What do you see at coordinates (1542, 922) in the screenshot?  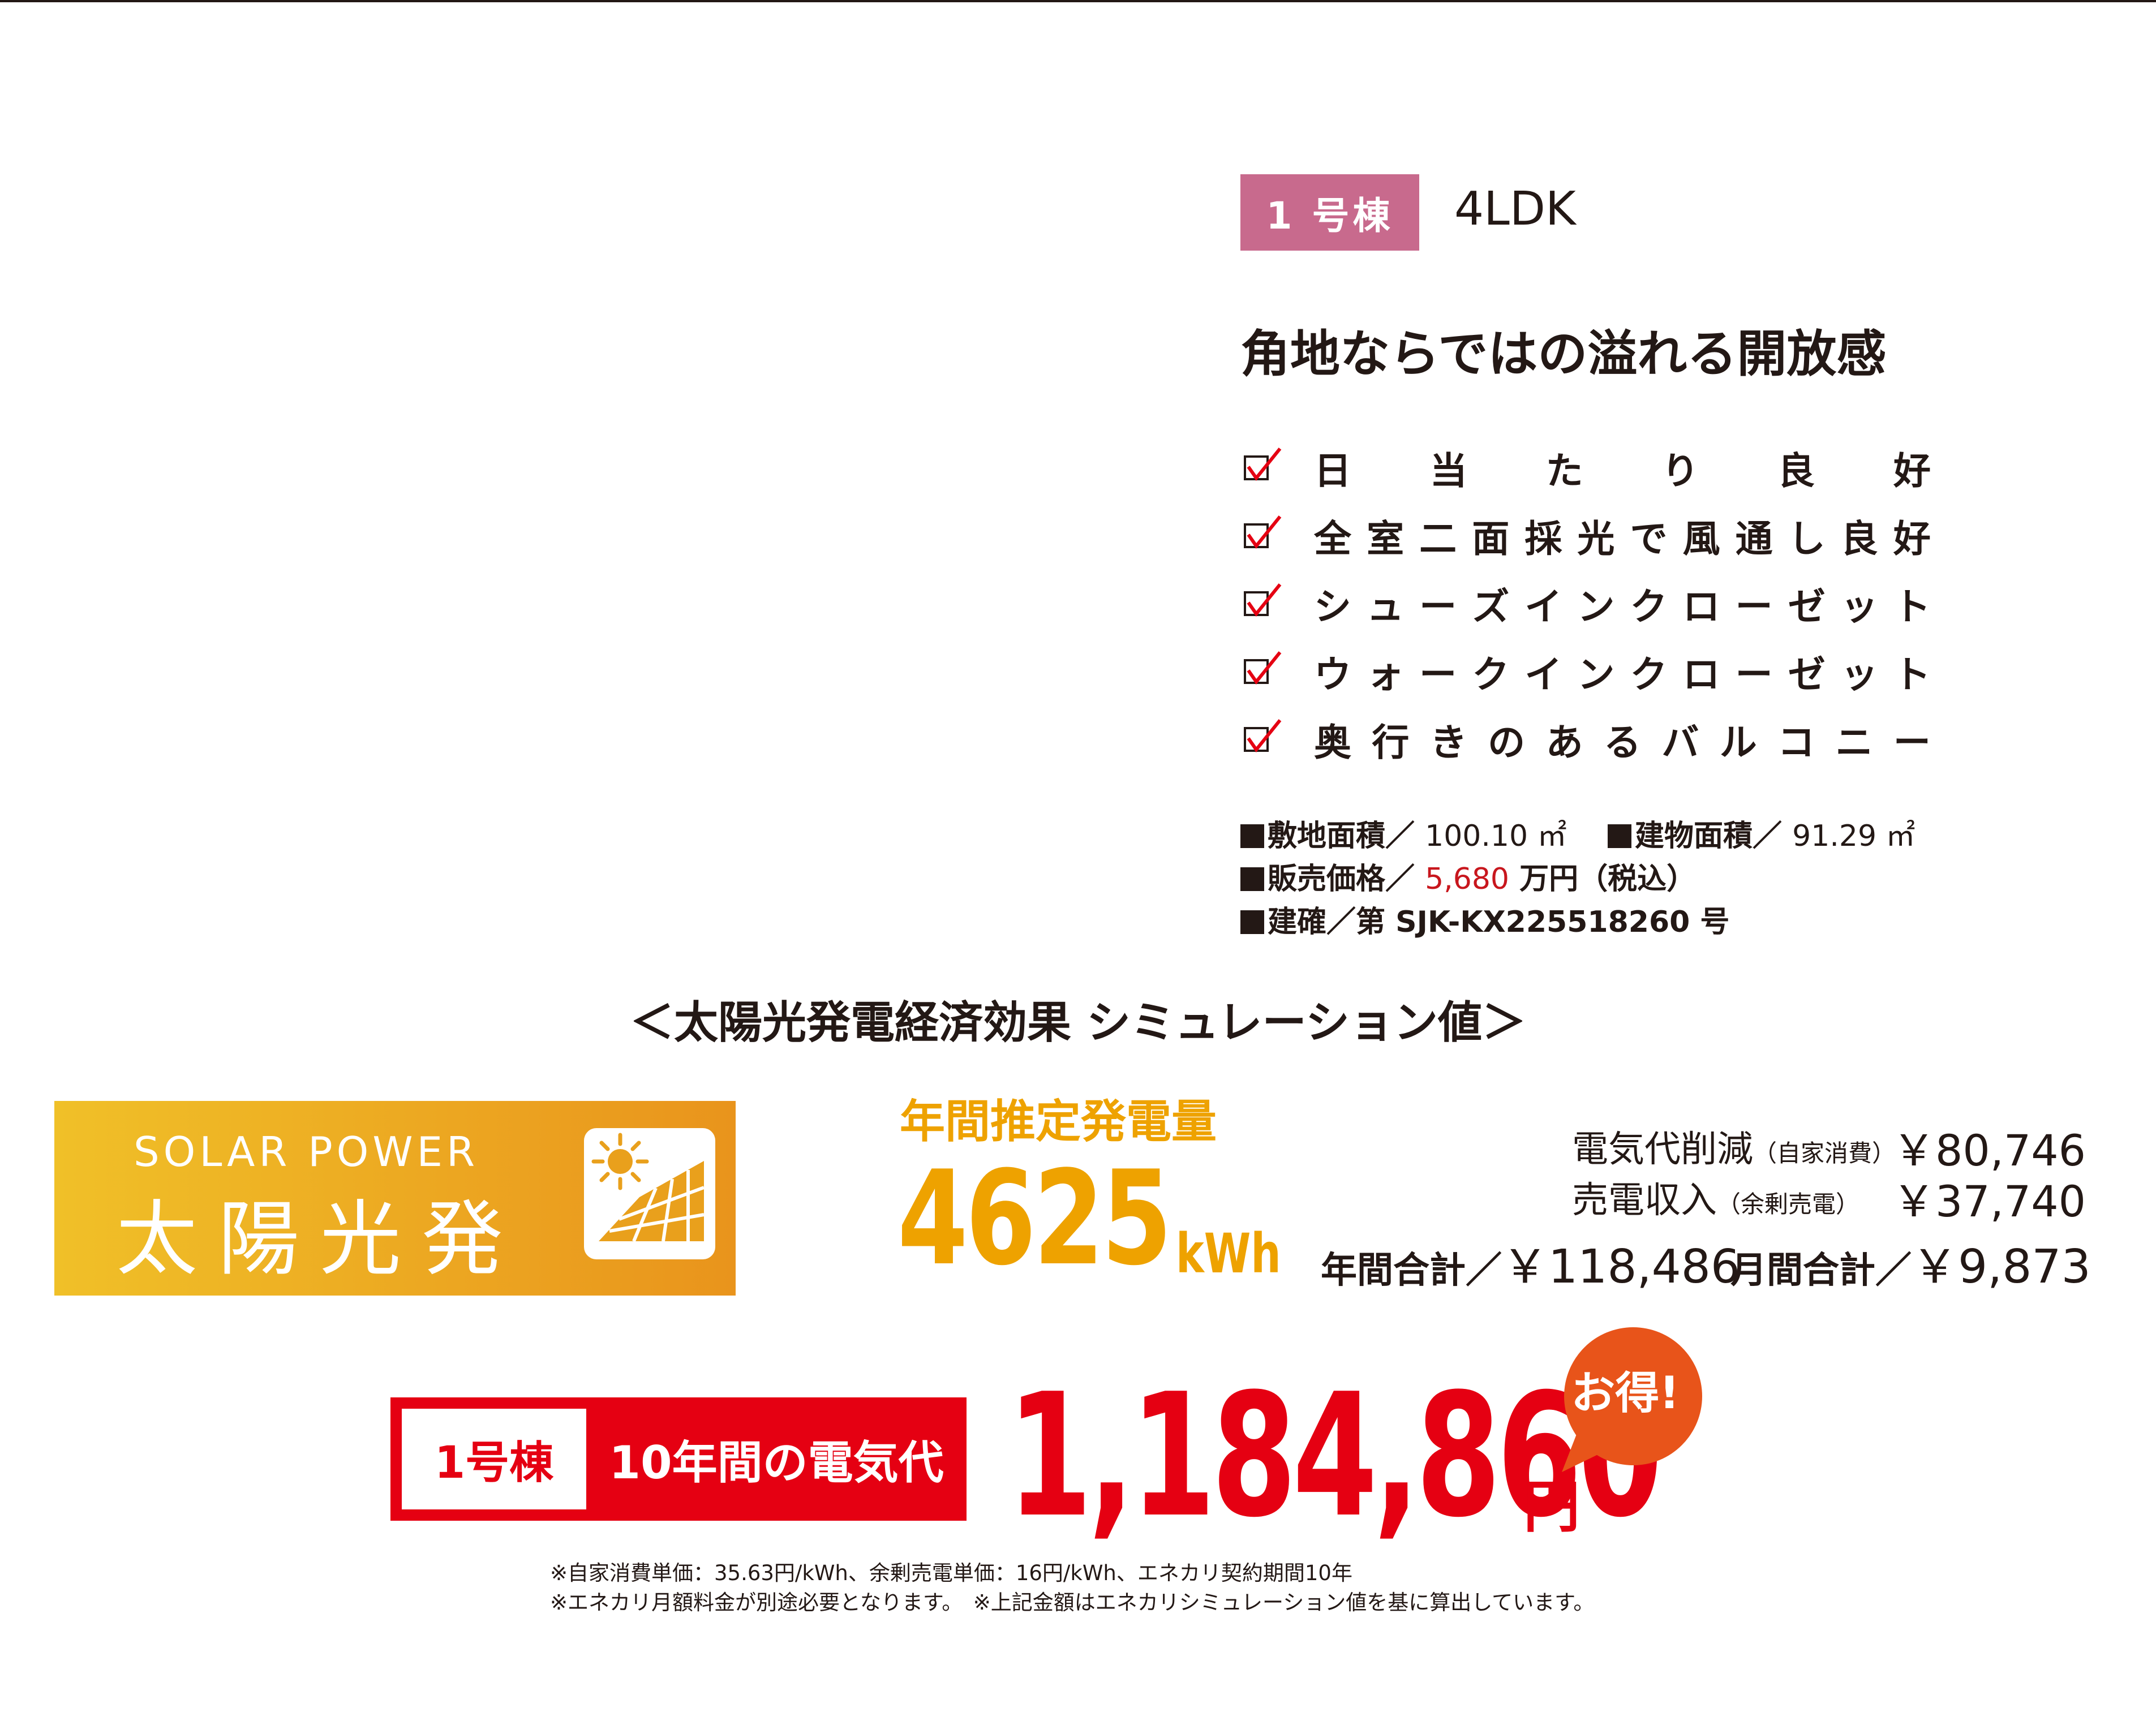 I see `permit-value: SJK-KX225518260` at bounding box center [1542, 922].